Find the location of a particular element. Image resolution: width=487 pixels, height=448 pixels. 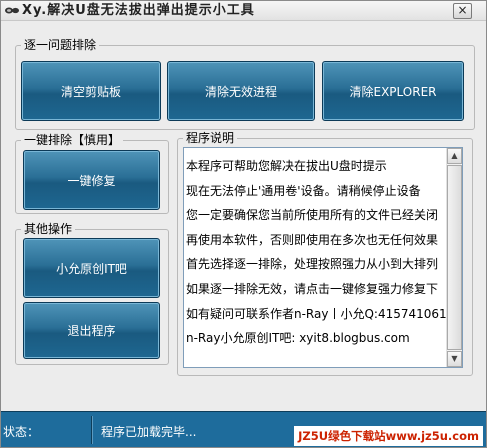

status-divider is located at coordinates (92, 430).